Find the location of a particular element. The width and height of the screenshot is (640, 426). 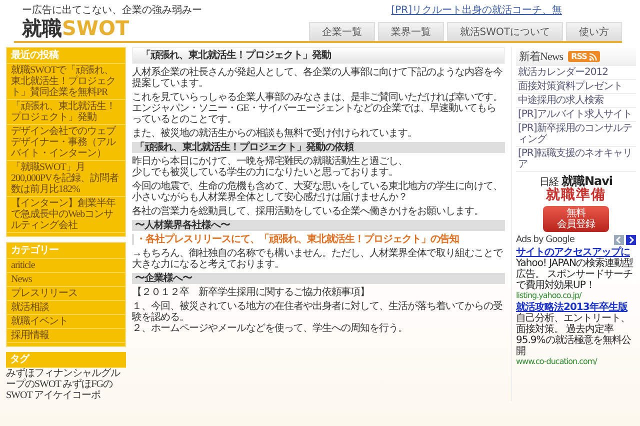

category-link: 採用情報 is located at coordinates (66, 336).